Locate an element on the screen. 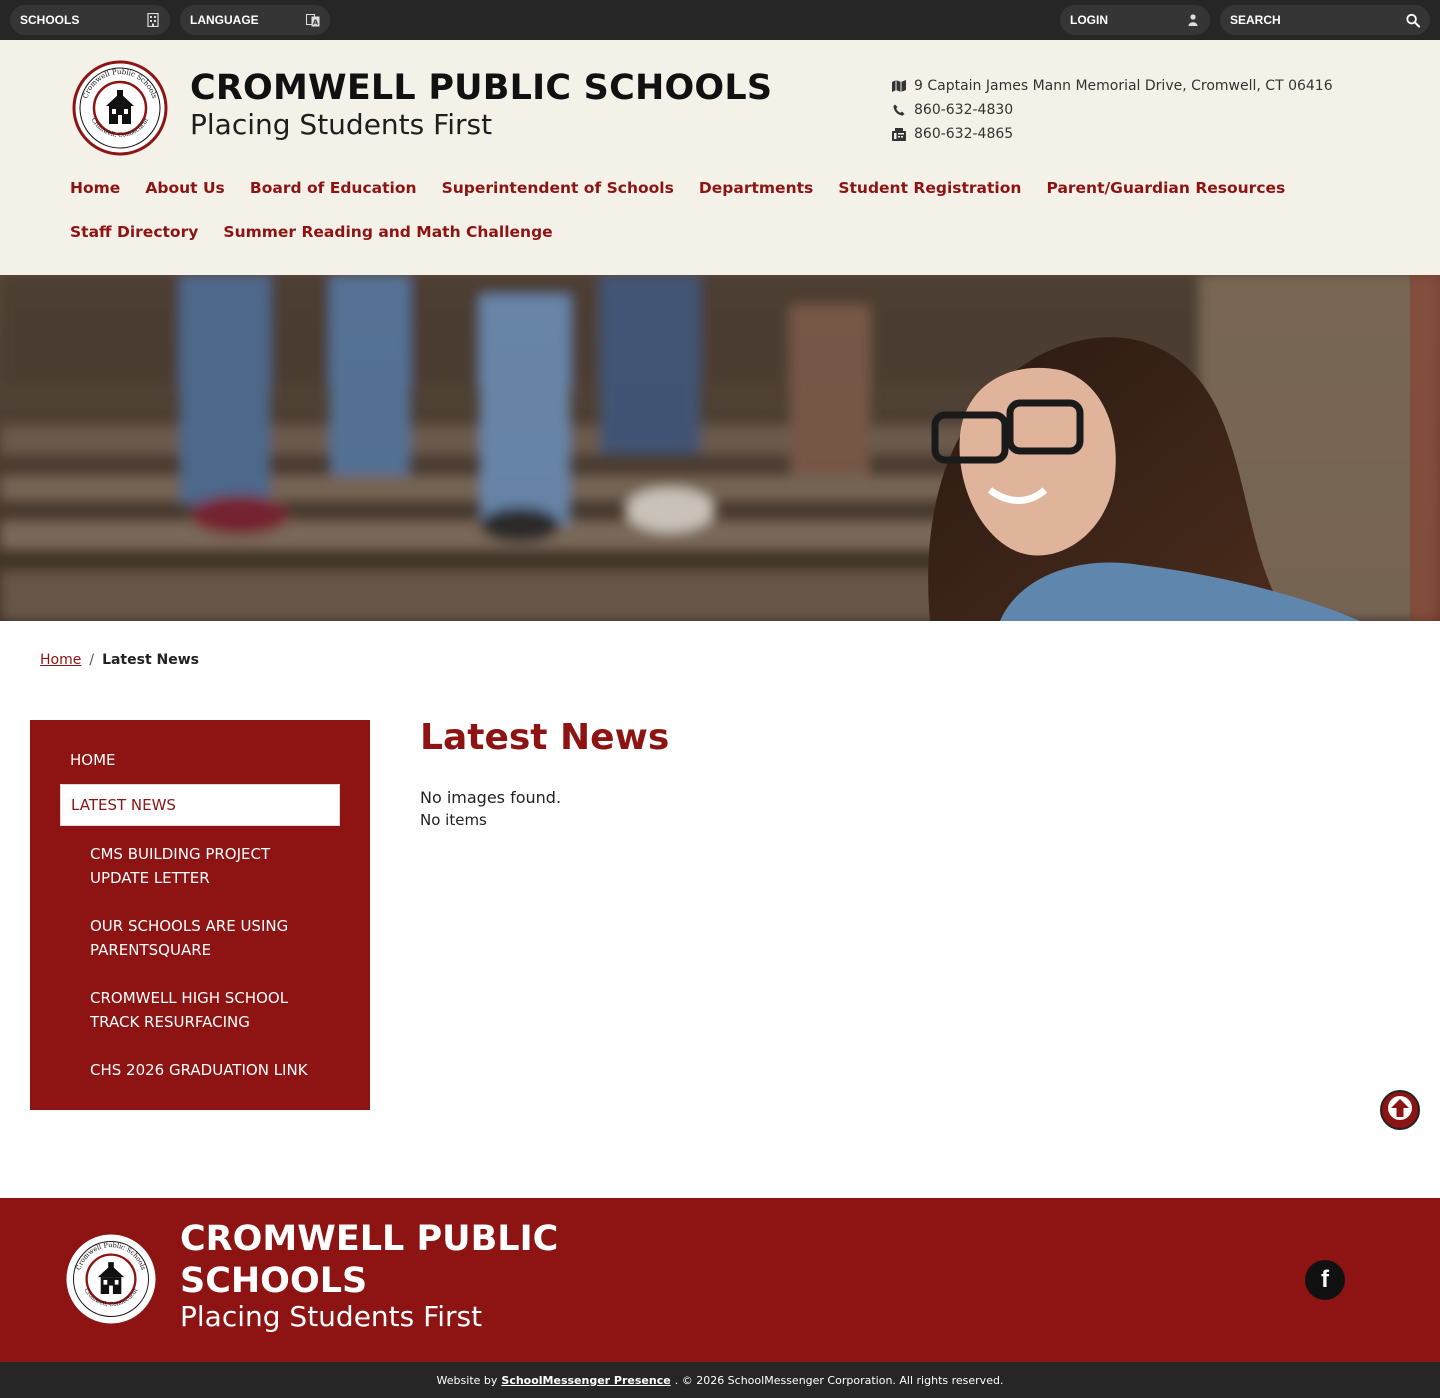  site-tagline: Placing Students First is located at coordinates (341, 124).